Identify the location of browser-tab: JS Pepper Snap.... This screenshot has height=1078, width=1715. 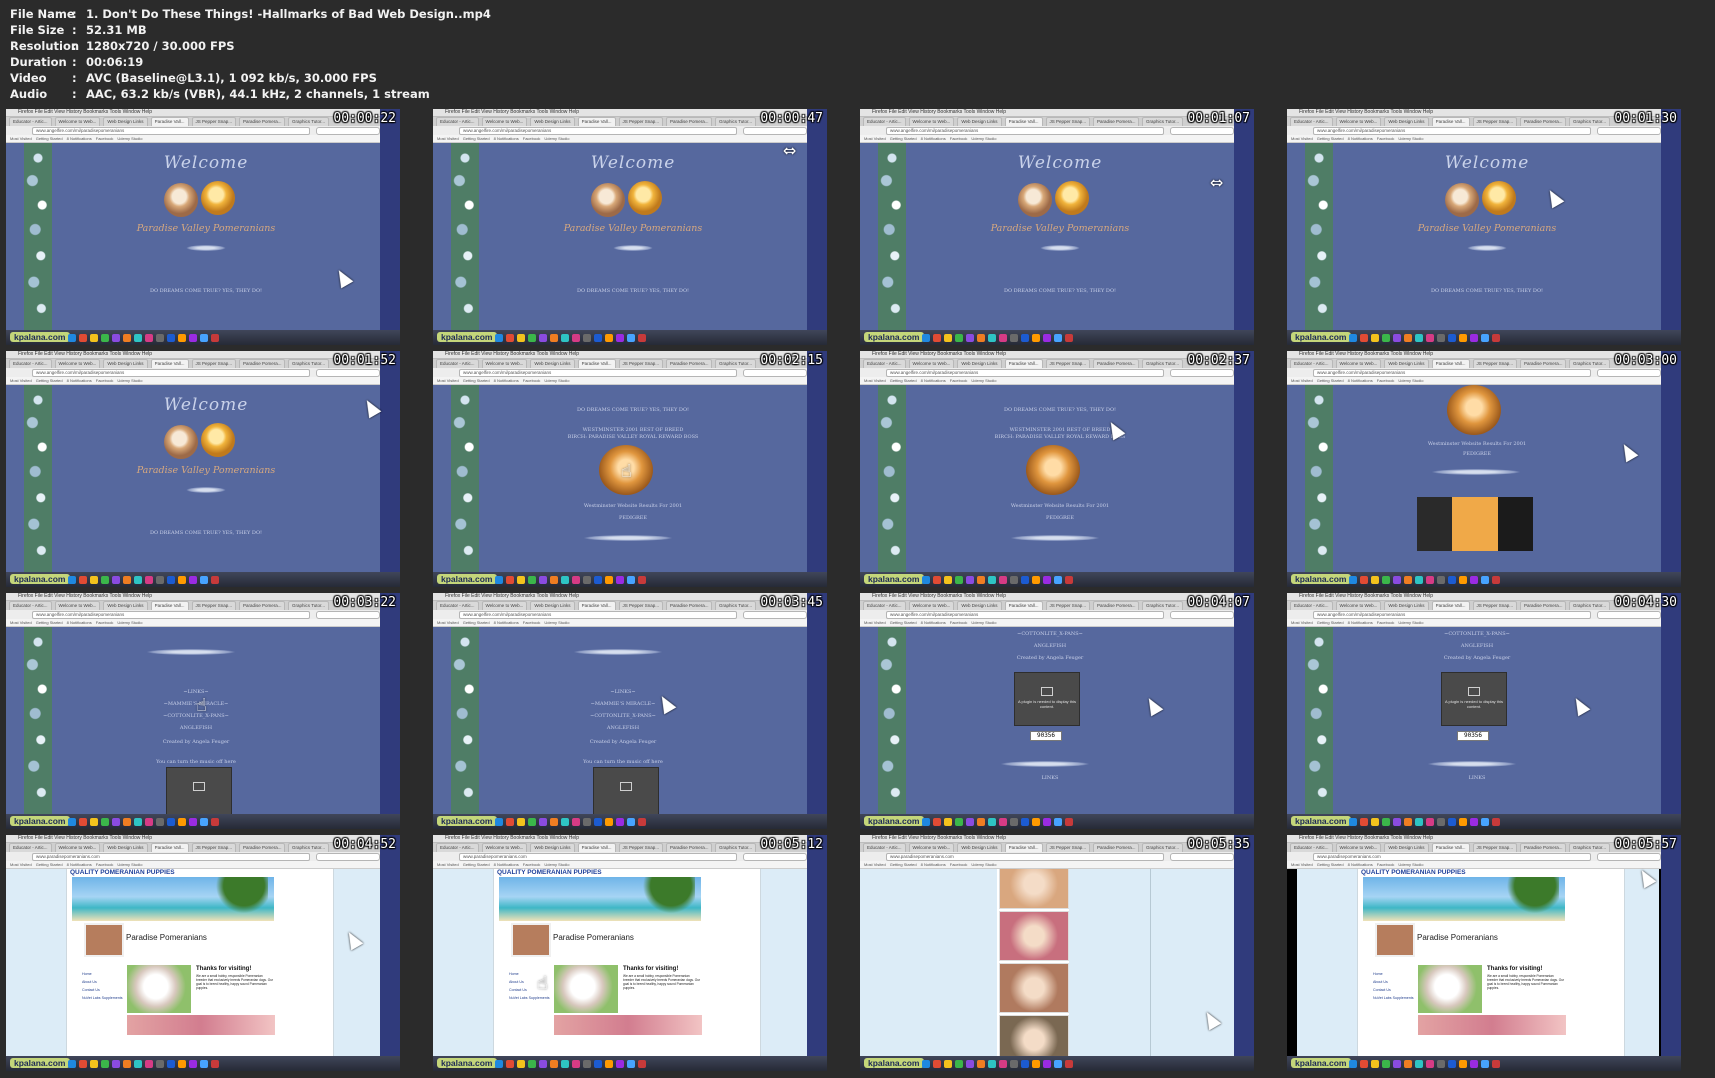
(1495, 605).